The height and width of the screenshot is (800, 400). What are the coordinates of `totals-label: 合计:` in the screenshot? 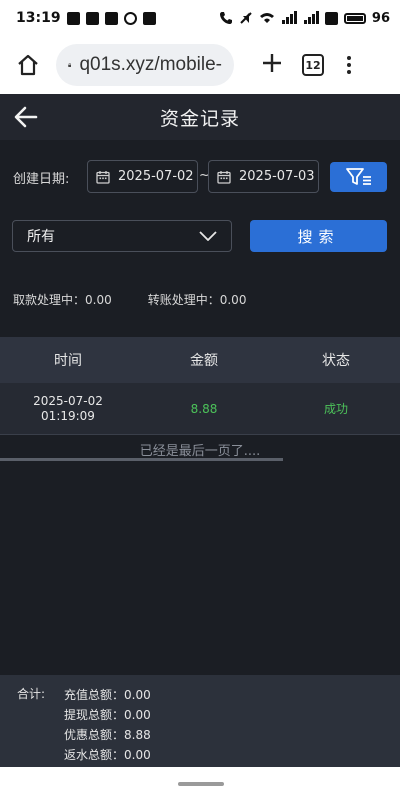 It's located at (31, 694).